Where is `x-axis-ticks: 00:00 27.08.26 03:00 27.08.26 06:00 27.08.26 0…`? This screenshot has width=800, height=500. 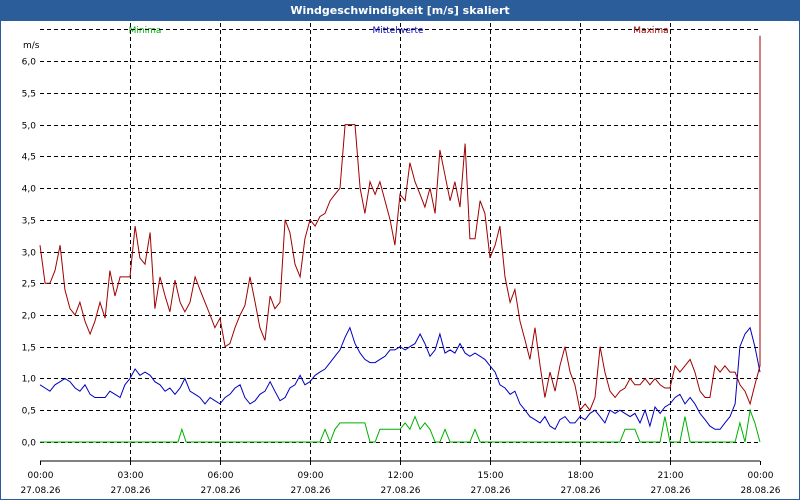 x-axis-ticks: 00:00 27.08.26 03:00 27.08.26 06:00 27.08.26 0… is located at coordinates (400, 478).